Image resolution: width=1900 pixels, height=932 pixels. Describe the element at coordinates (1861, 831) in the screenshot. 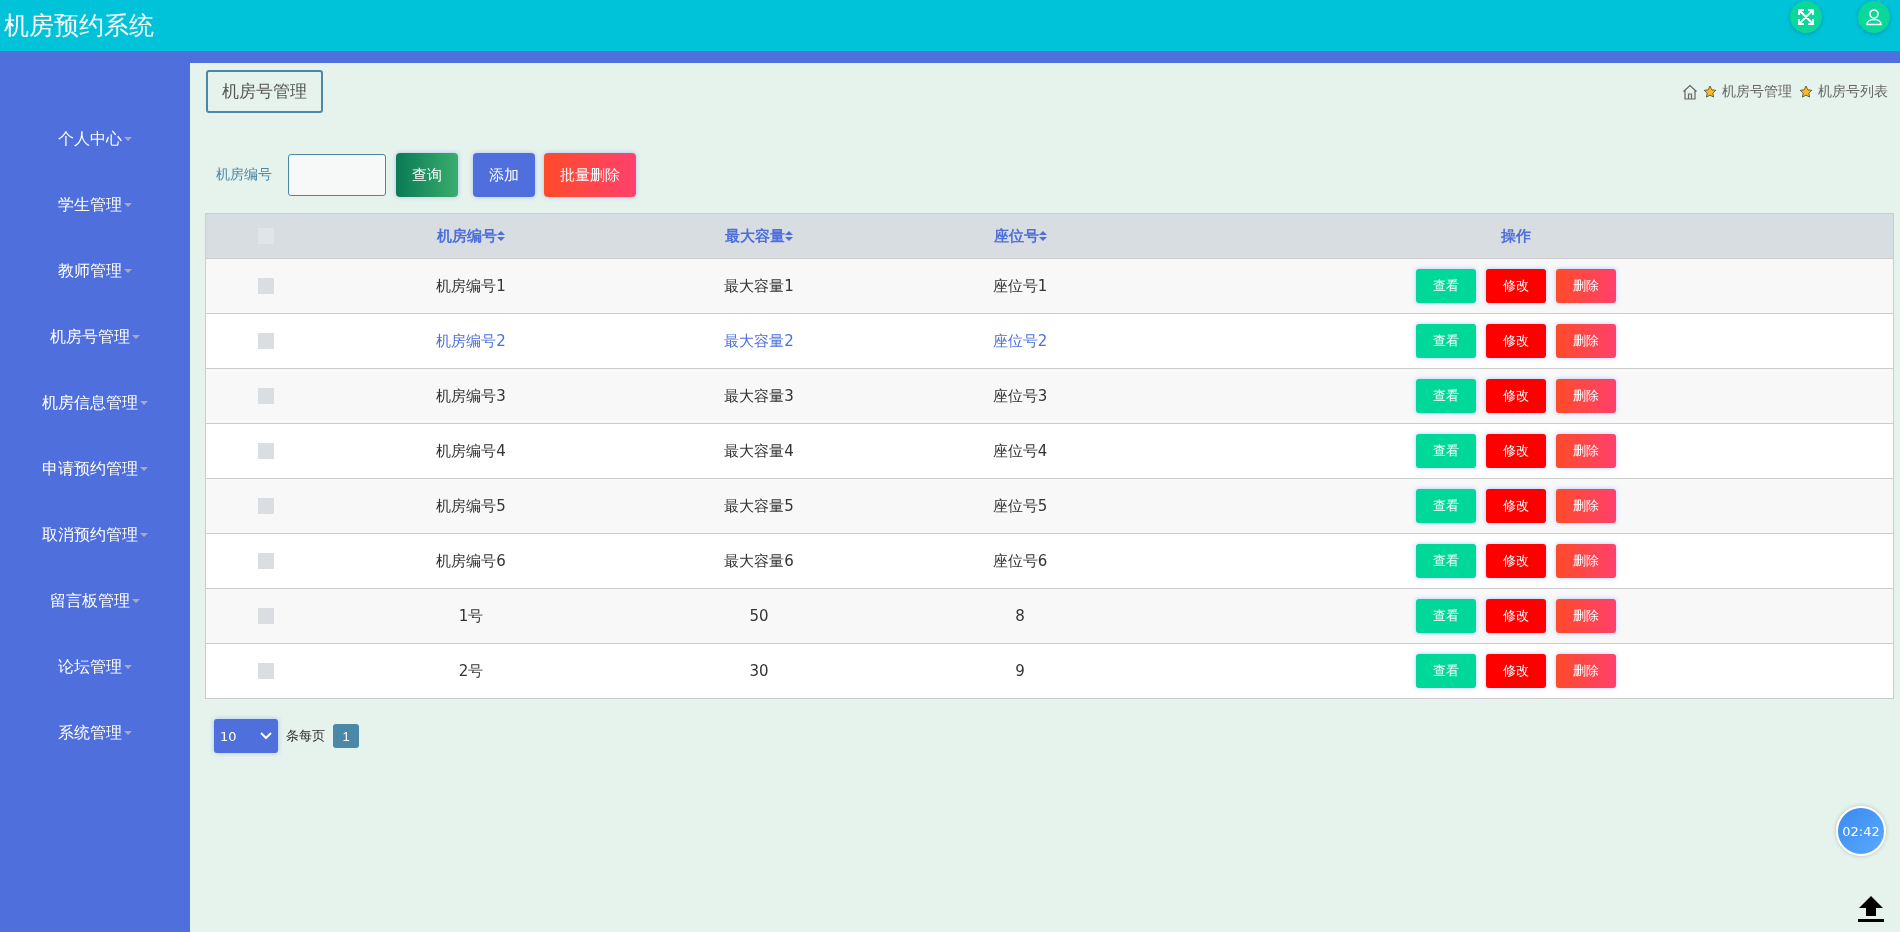

I see `clock-badge: 02:42` at that location.